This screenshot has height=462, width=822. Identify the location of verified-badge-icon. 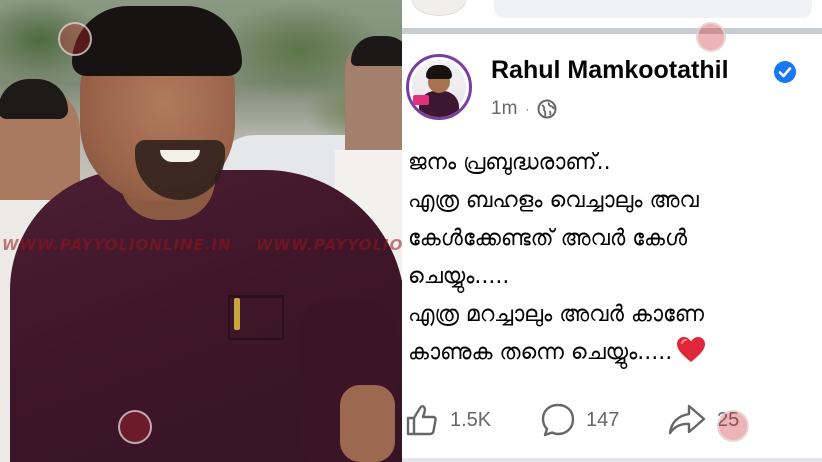
(785, 72).